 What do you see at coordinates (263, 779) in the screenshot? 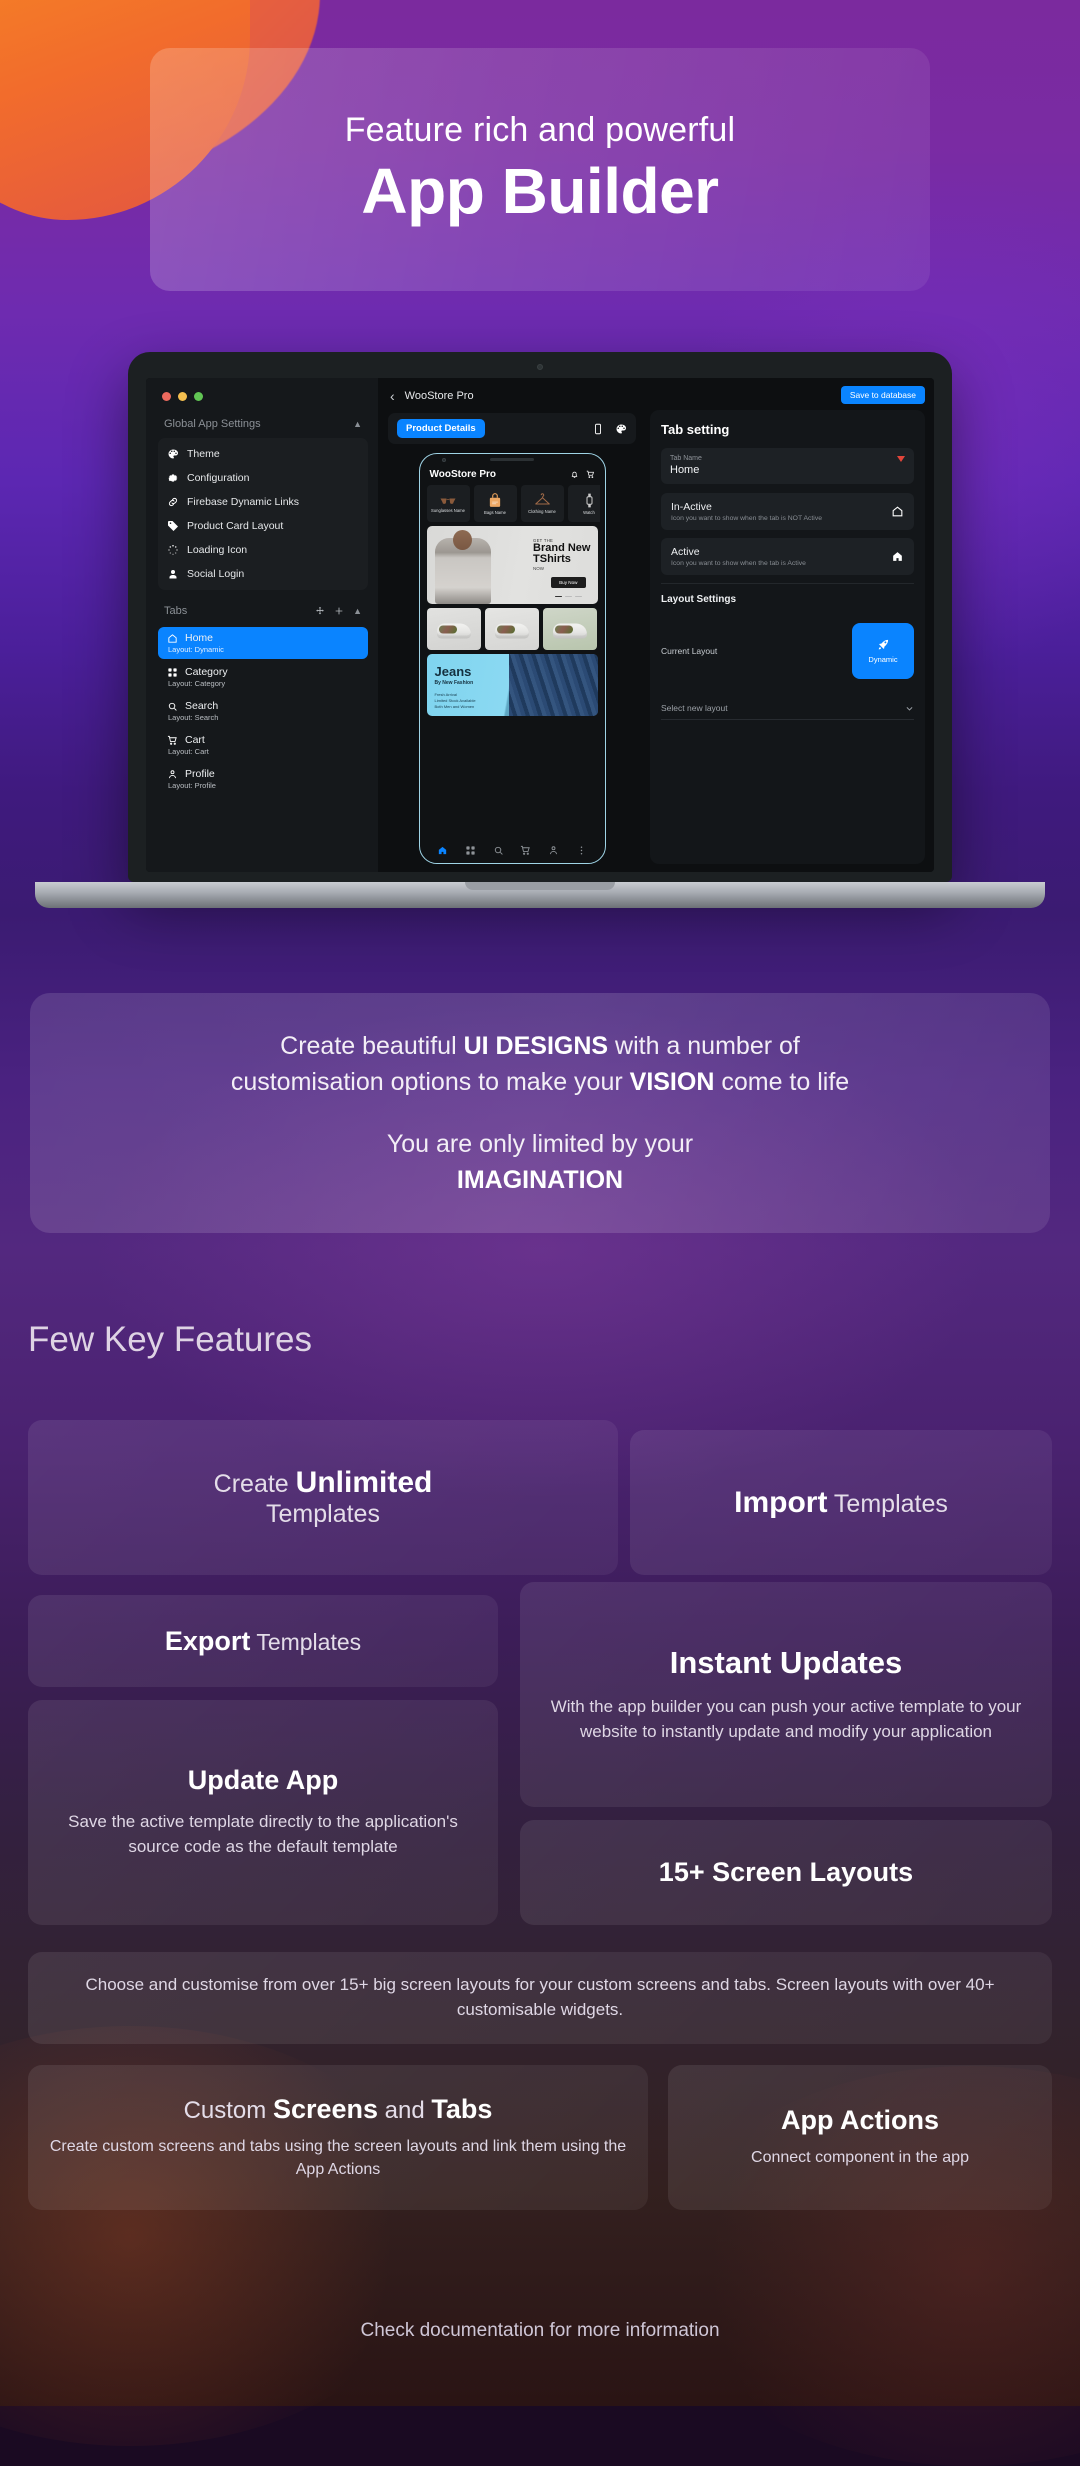
I see `tab-item-profile: Profile Layout: Profile` at bounding box center [263, 779].